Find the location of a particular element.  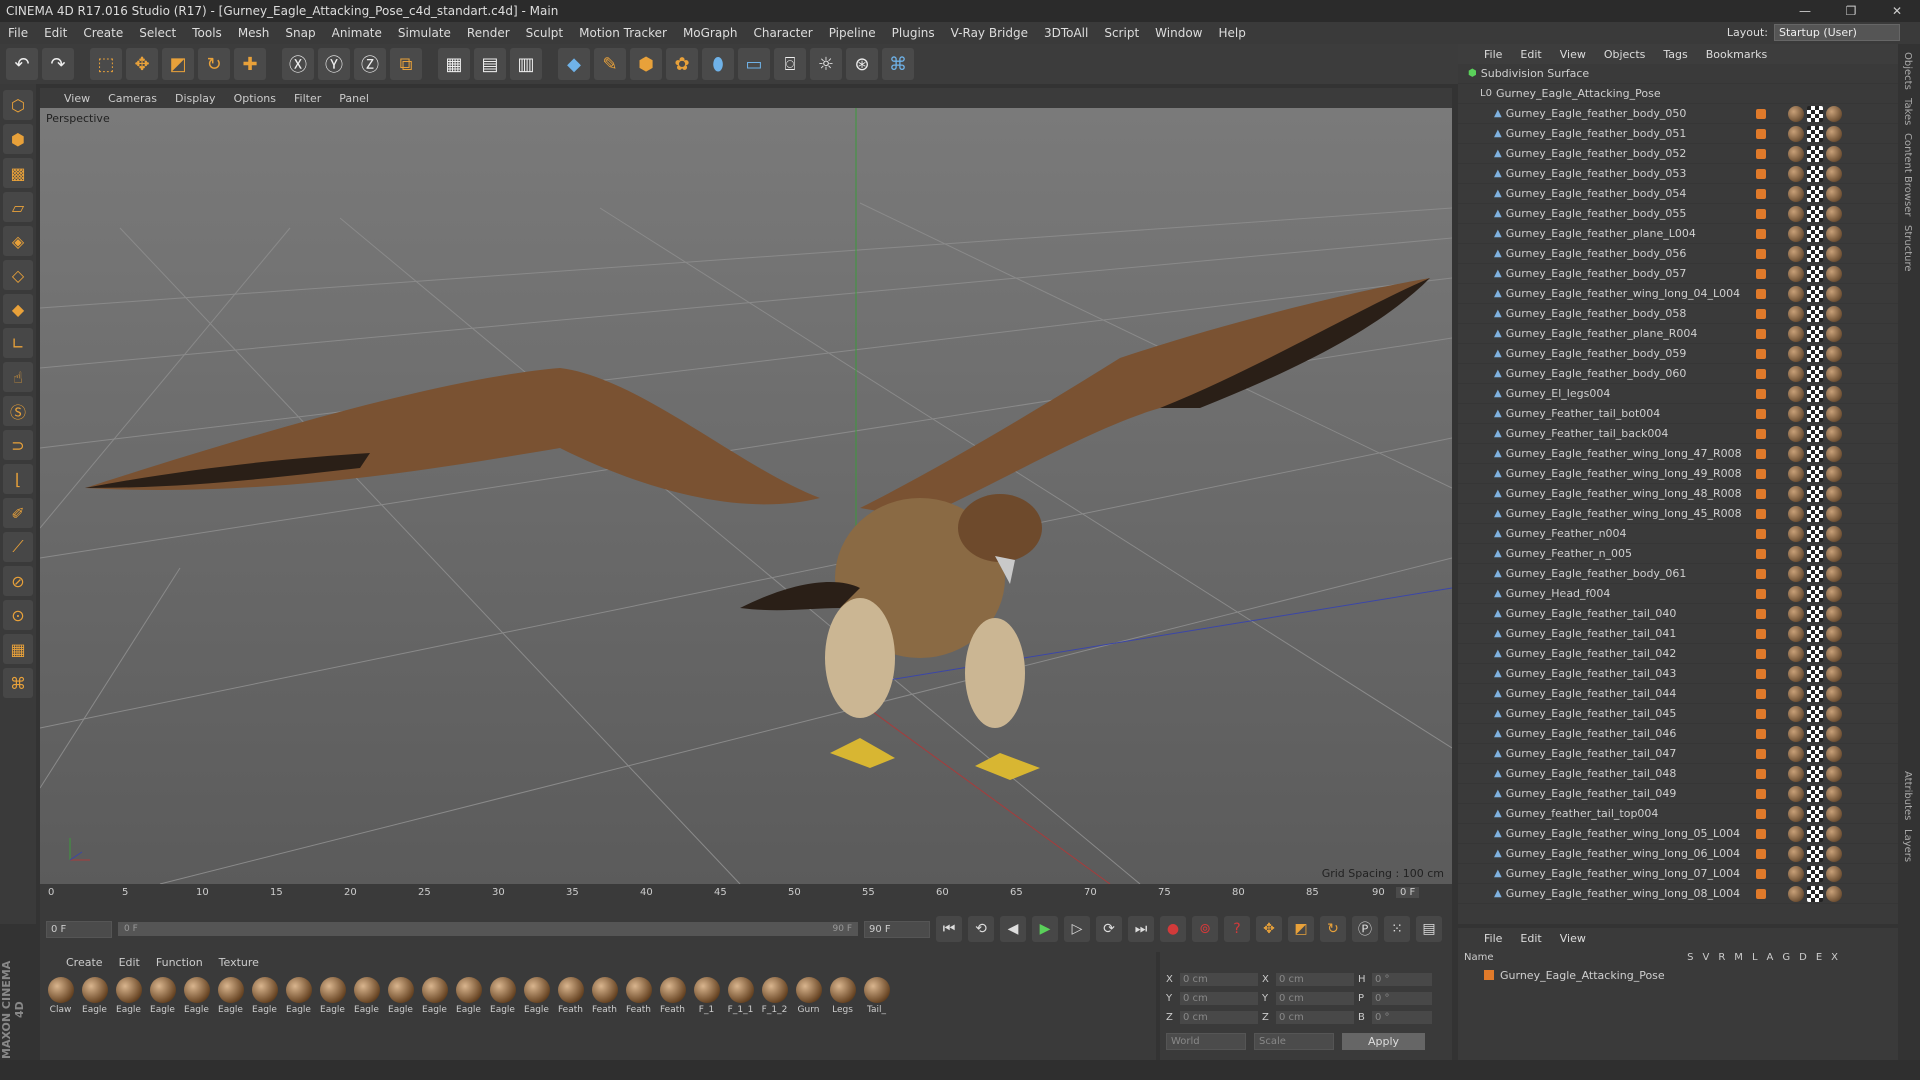

tweak-icon: ☝ is located at coordinates (18, 377).